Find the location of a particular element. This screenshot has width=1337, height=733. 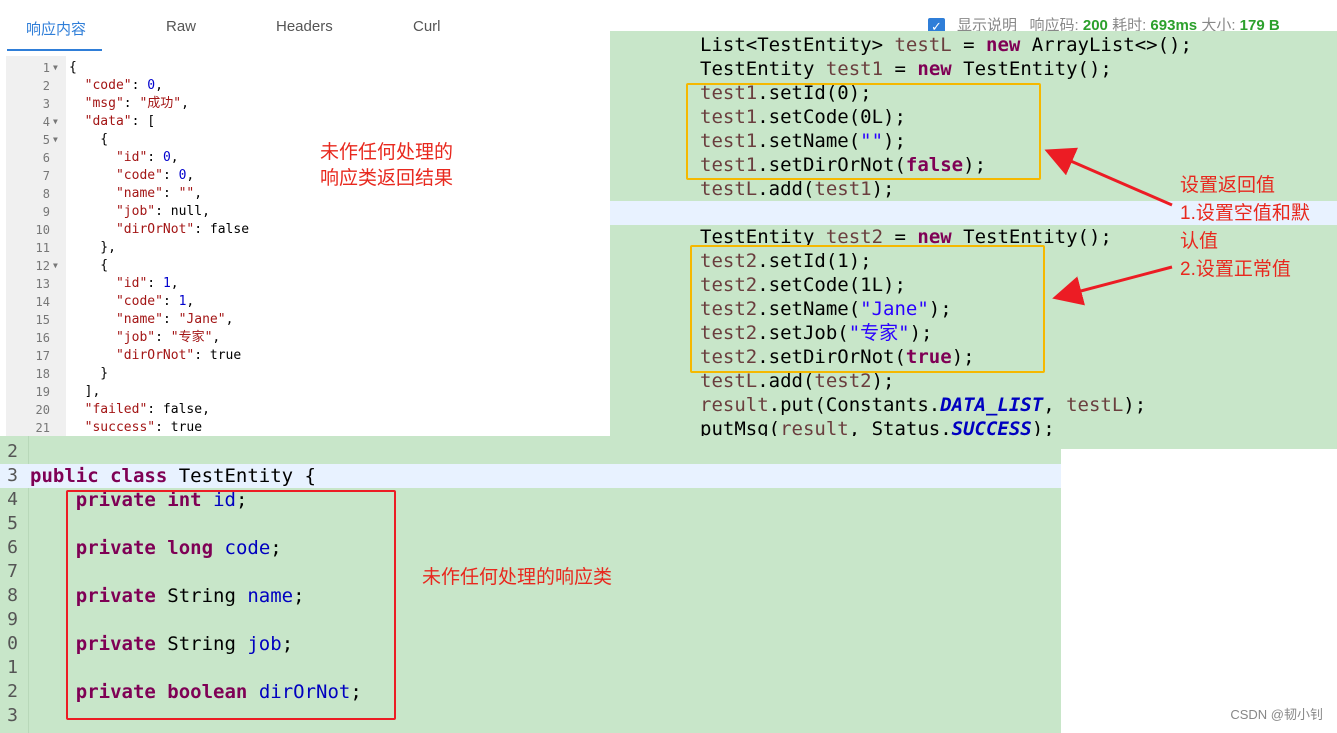

highlight-box-fields is located at coordinates (231, 605).